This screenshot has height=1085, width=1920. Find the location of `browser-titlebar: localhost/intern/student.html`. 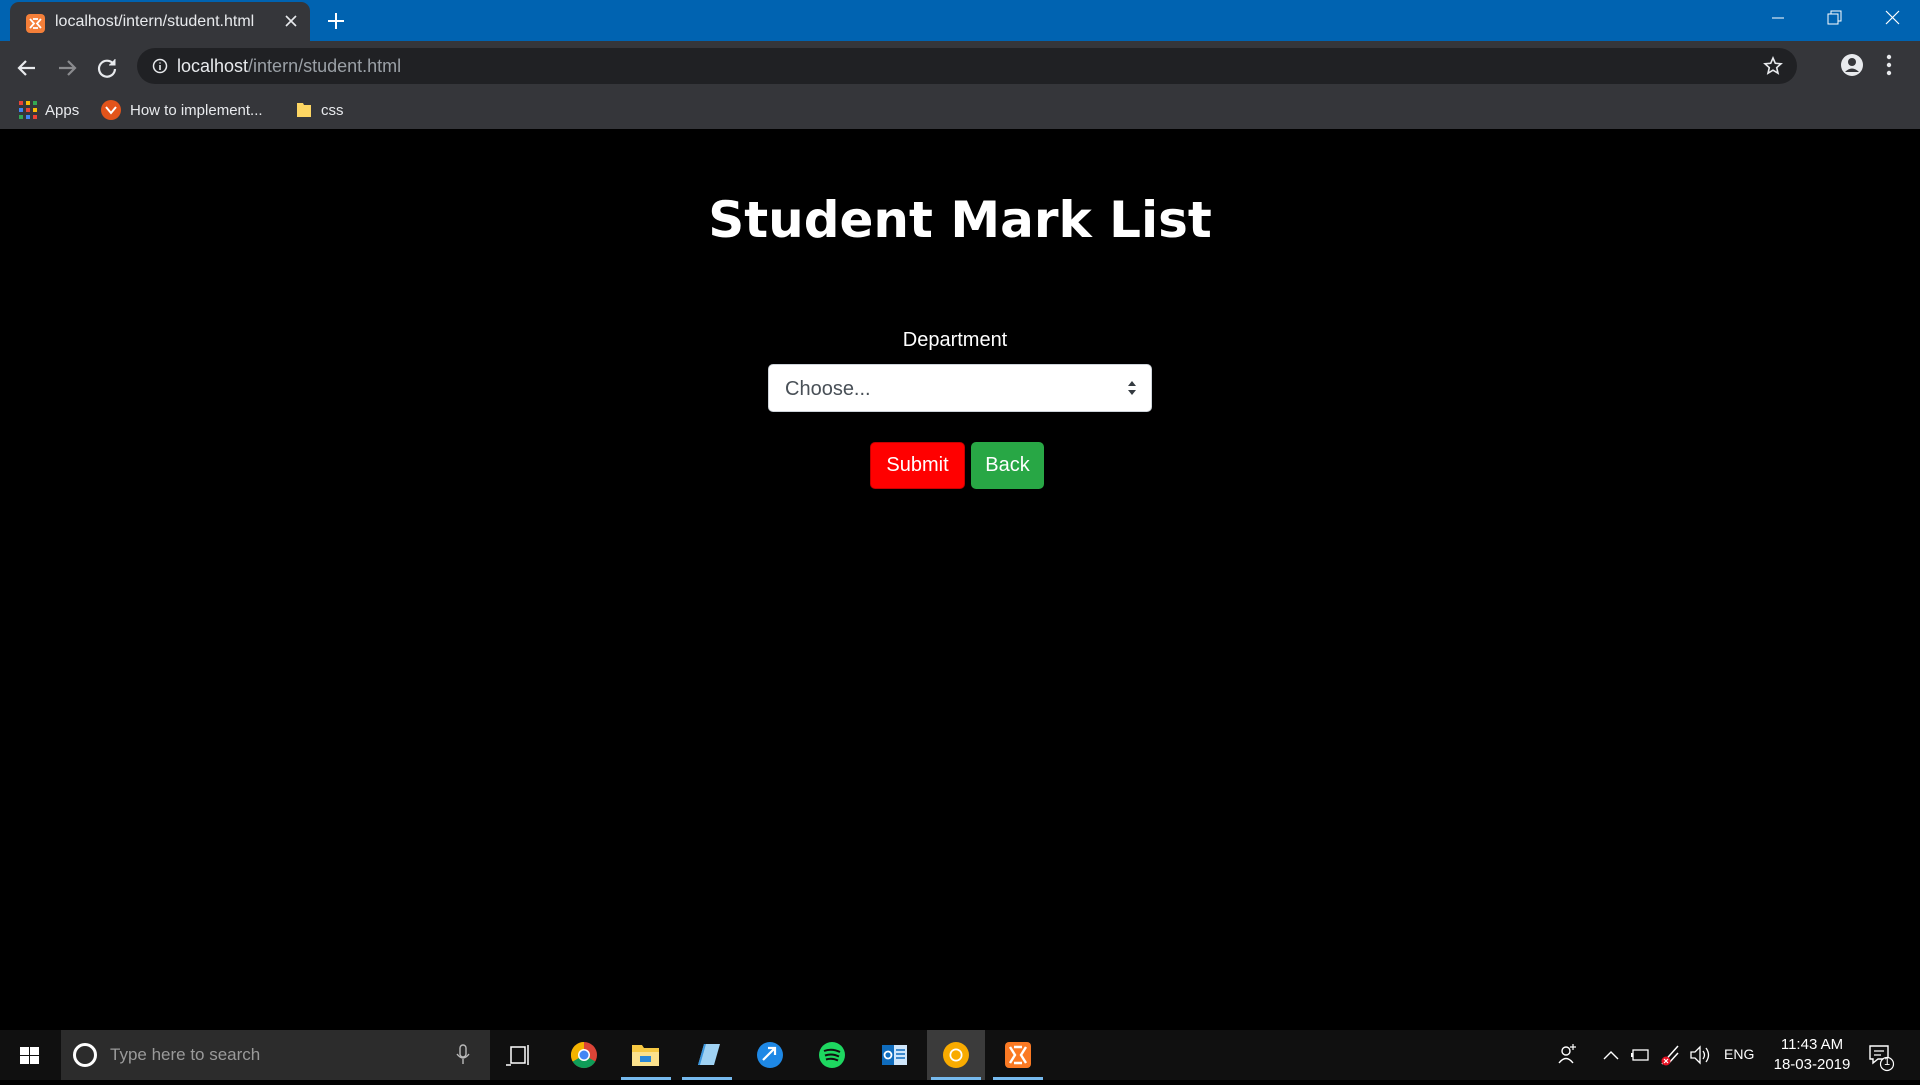

browser-titlebar: localhost/intern/student.html is located at coordinates (960, 20).